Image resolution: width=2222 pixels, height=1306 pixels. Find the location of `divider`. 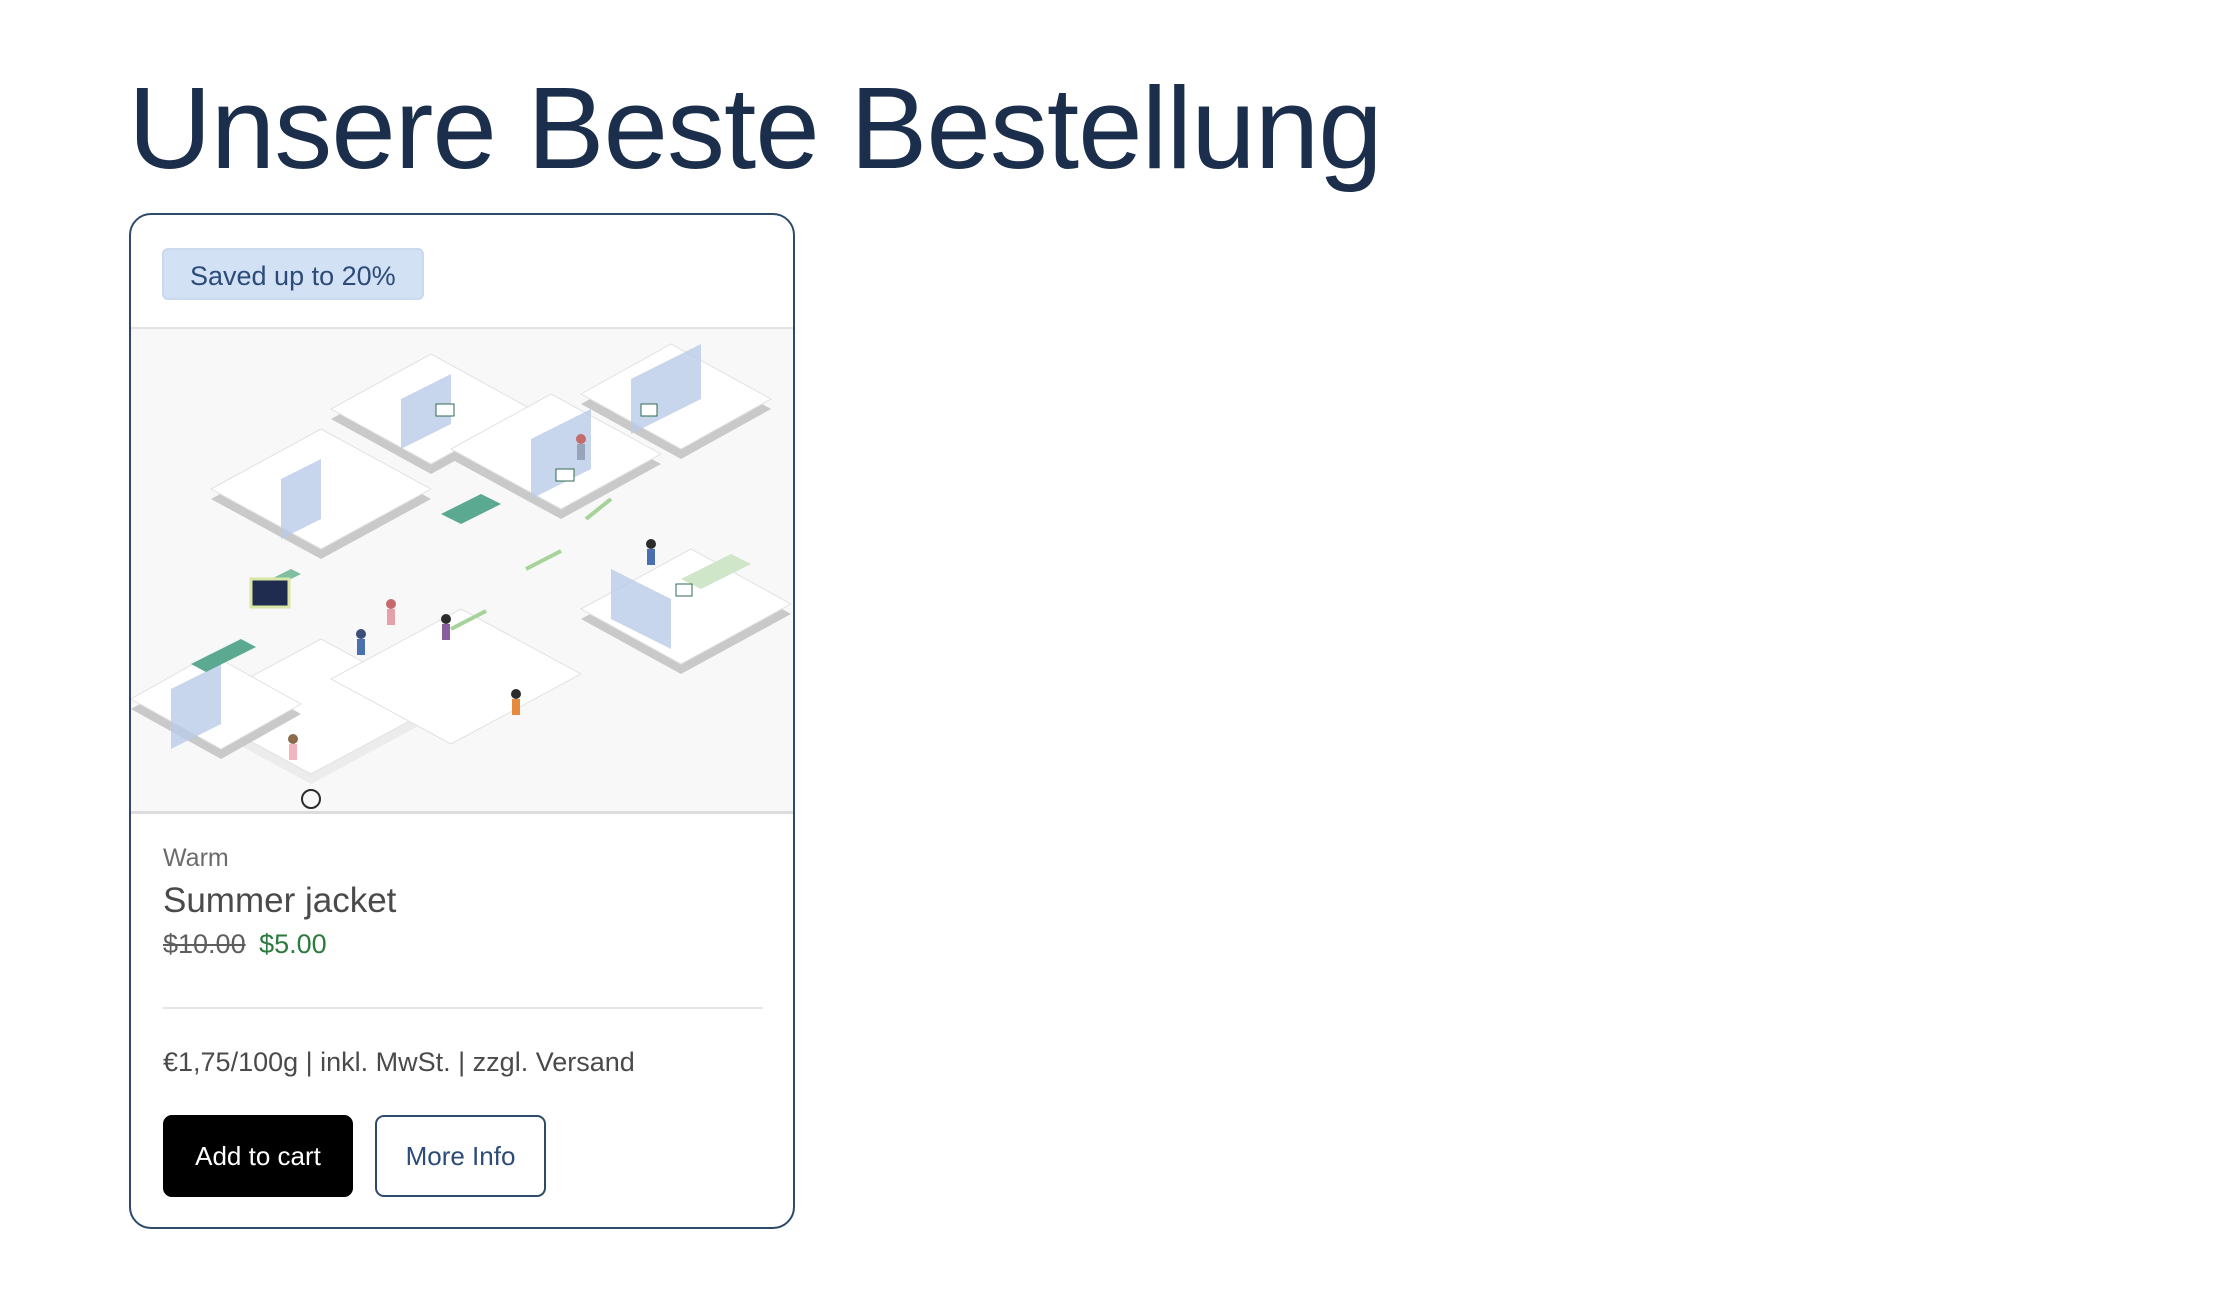

divider is located at coordinates (463, 1008).